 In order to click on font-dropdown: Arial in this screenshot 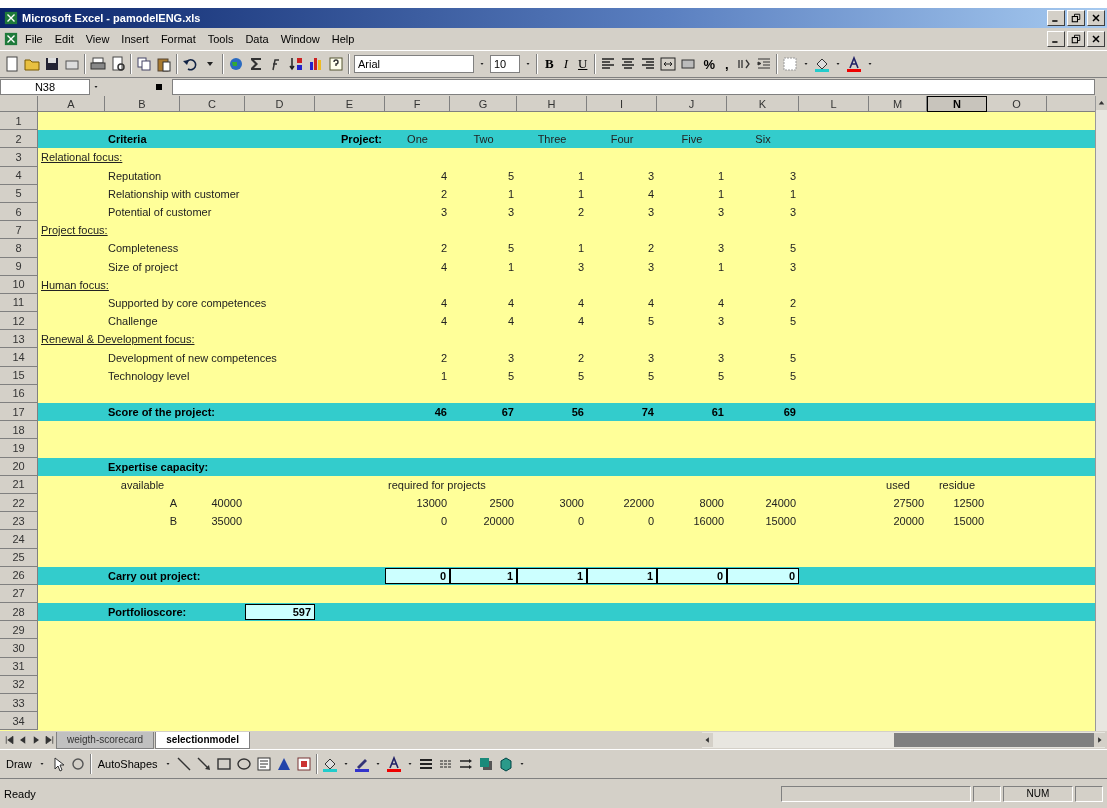, I will do `click(414, 64)`.